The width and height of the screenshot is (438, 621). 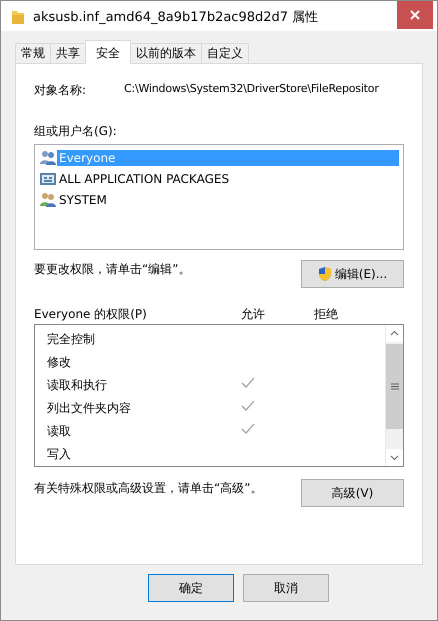 What do you see at coordinates (251, 89) in the screenshot?
I see `object-path: C:\Windows\System32\DriverStore\FileRepositor` at bounding box center [251, 89].